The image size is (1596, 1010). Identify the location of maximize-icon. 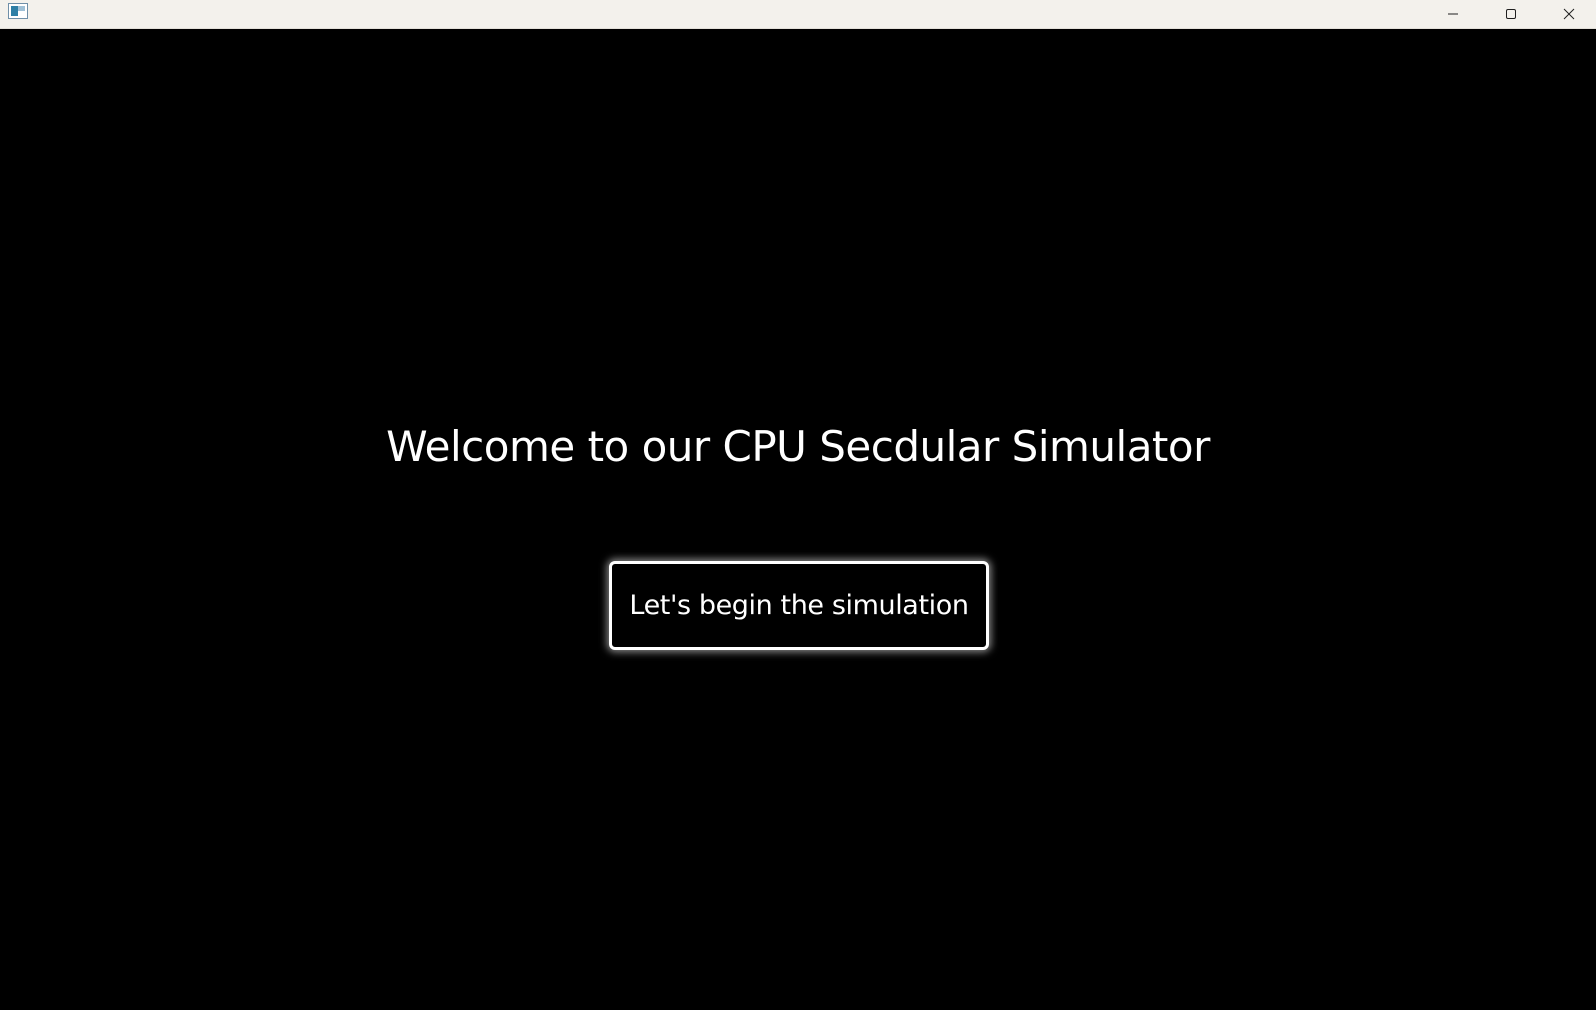
(1511, 14).